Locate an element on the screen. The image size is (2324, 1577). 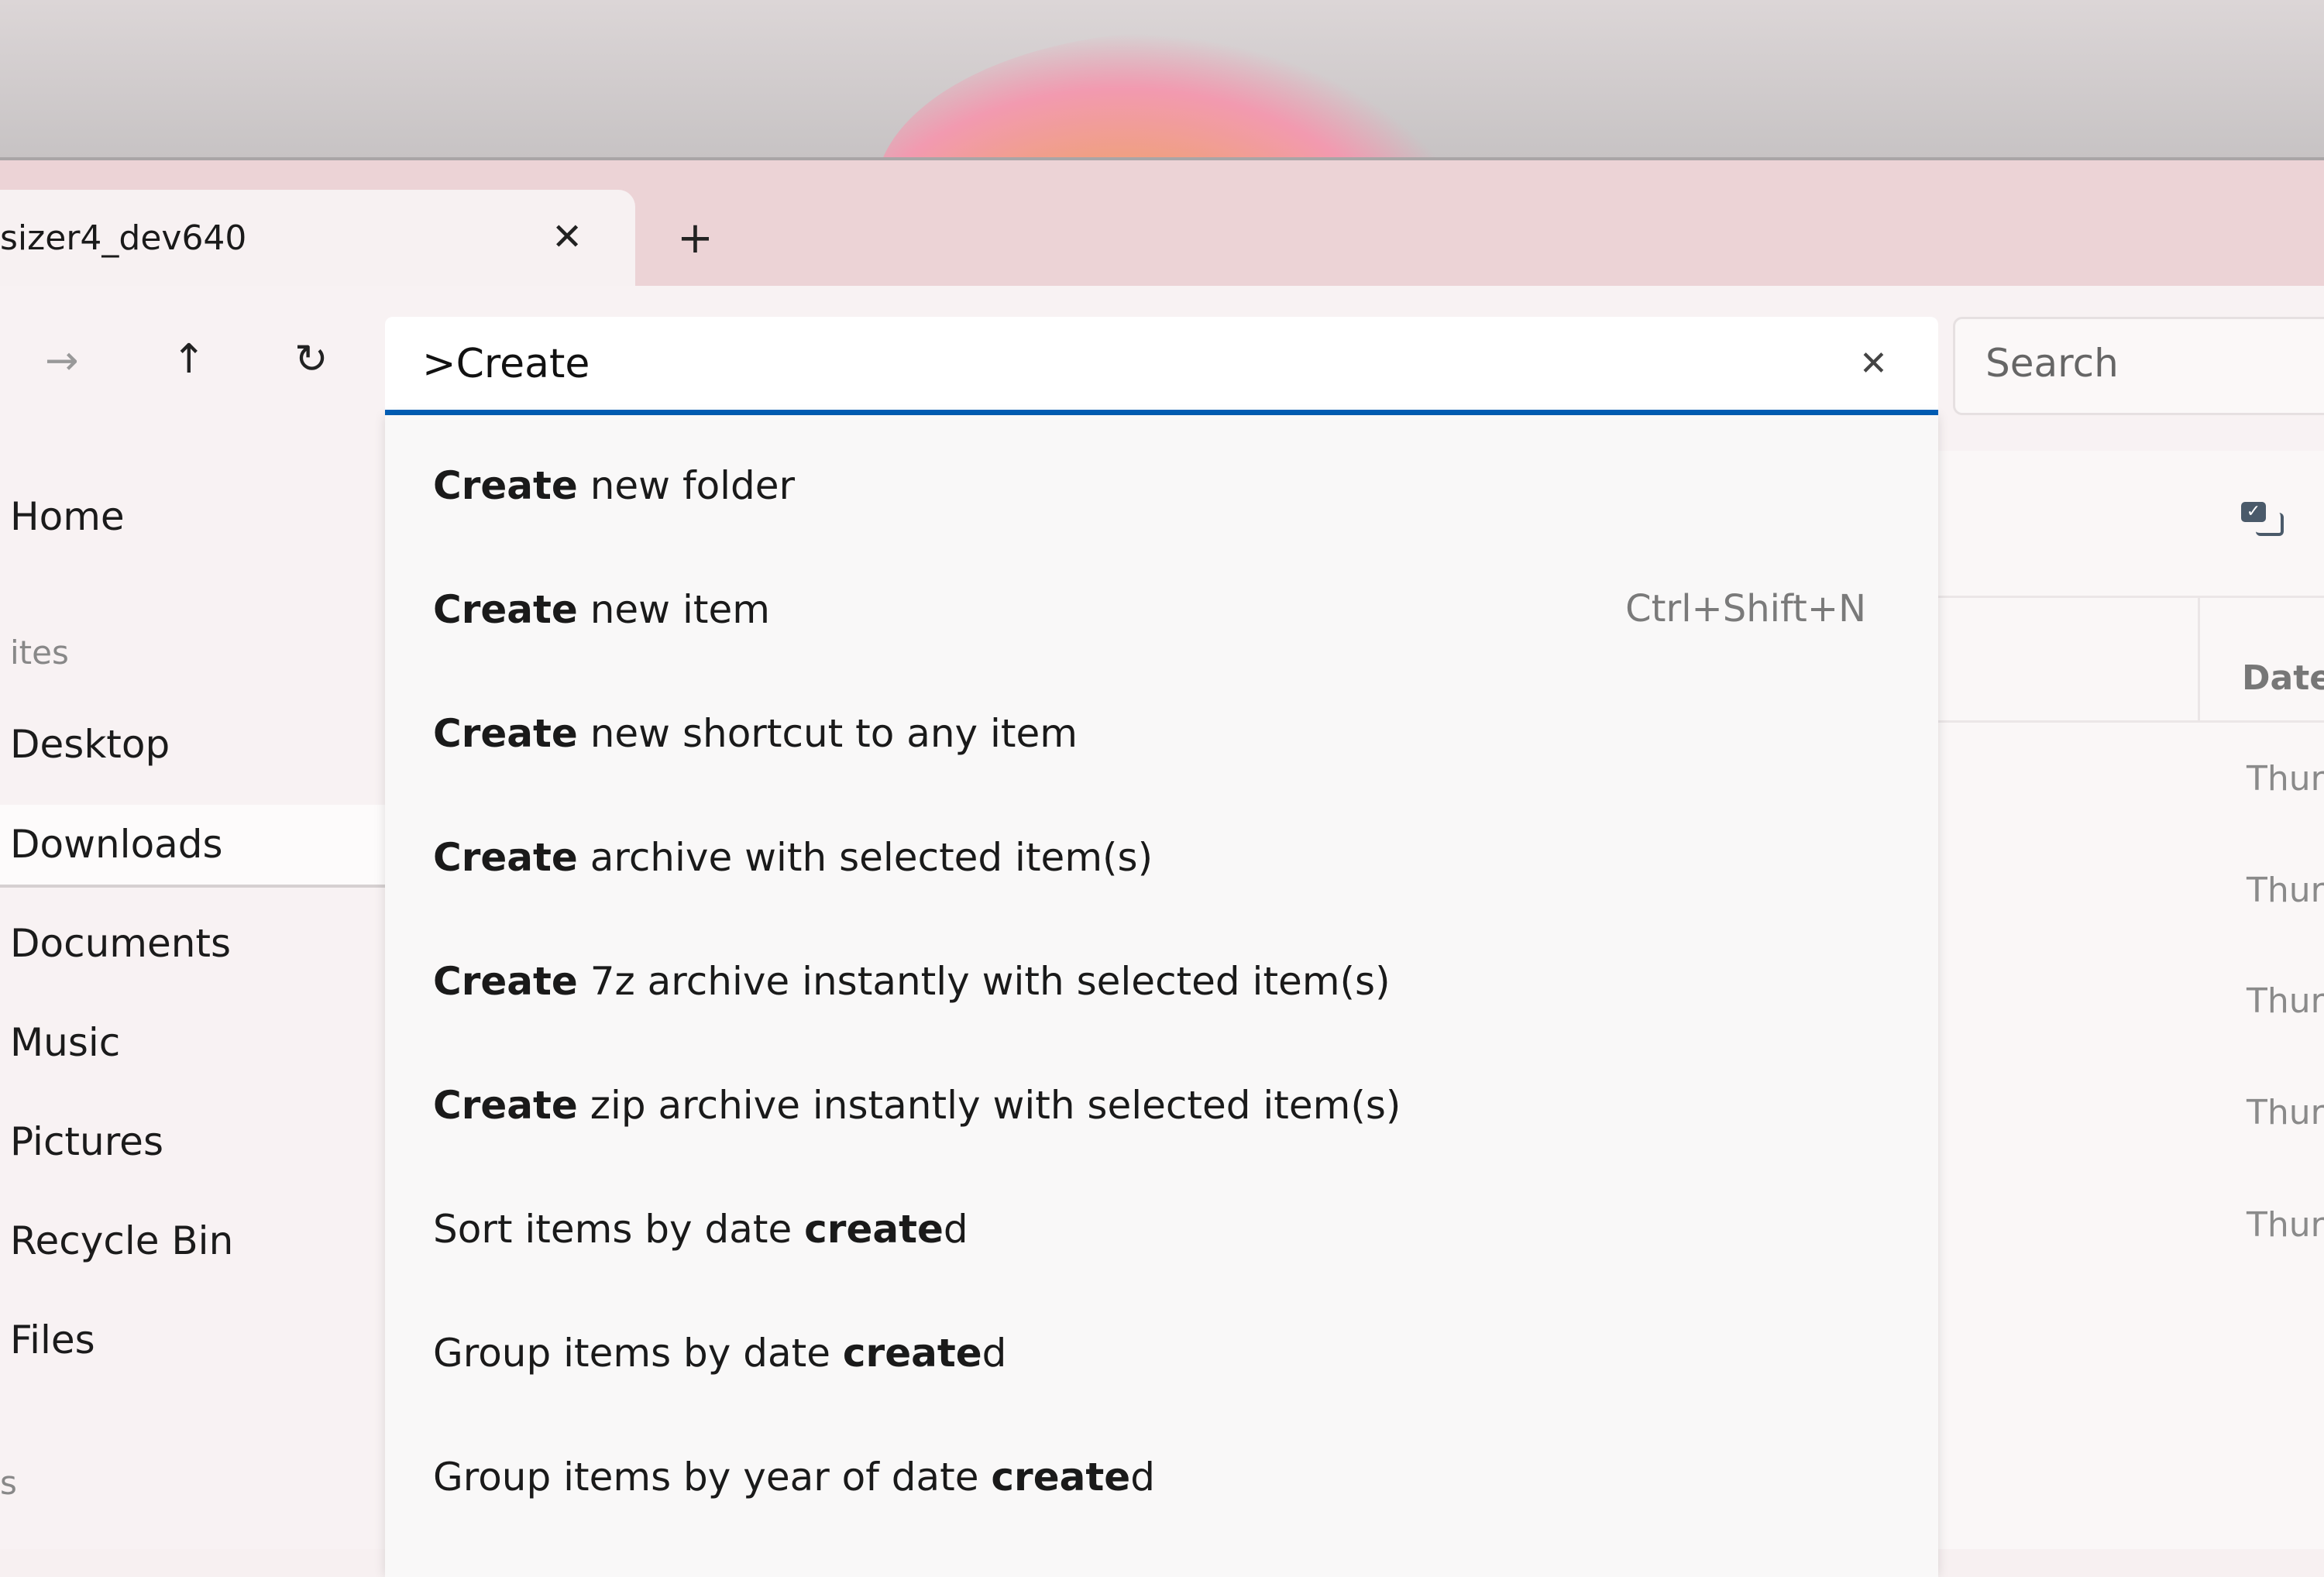
sidebar-item-documents: Documents is located at coordinates (120, 944).